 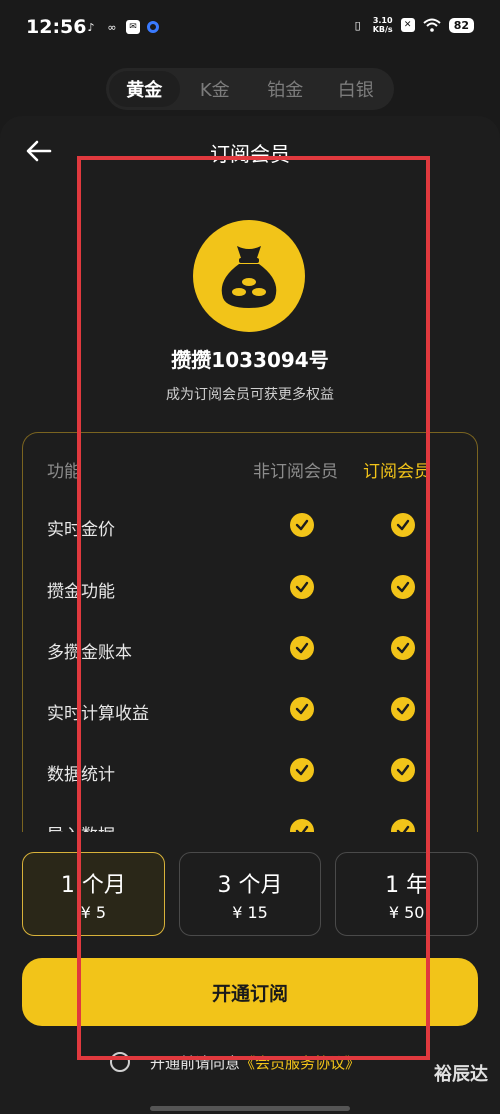 I want to click on tab-silver: 白银, so click(x=356, y=89).